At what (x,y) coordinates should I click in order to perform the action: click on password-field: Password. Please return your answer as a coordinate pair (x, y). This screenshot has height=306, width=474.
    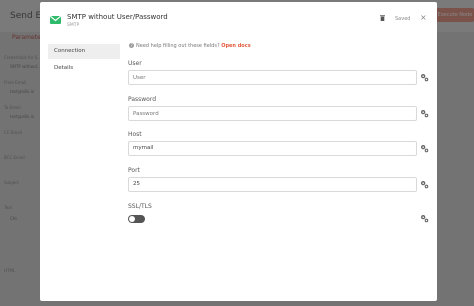
    Looking at the image, I should click on (279, 108).